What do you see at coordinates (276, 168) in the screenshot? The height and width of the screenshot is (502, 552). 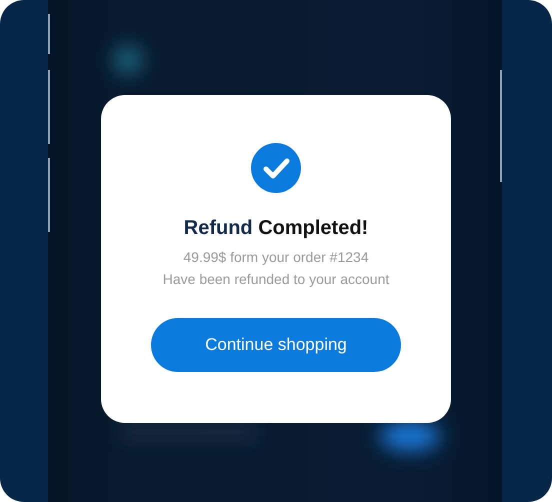 I see `checkmark-icon` at bounding box center [276, 168].